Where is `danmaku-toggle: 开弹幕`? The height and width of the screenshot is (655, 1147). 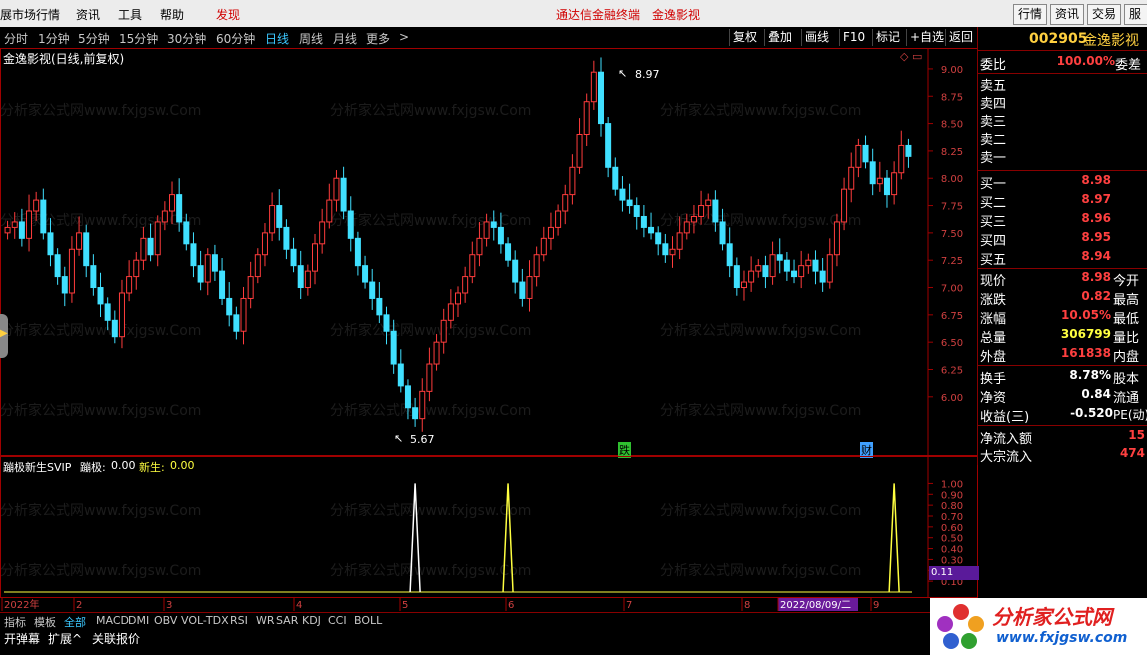
danmaku-toggle: 开弹幕 is located at coordinates (22, 638).